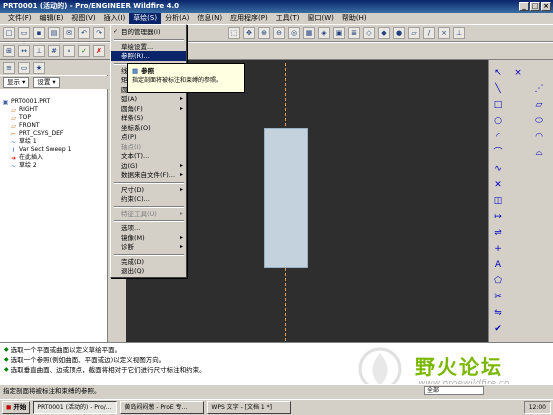 Image resolution: width=553 pixels, height=415 pixels. Describe the element at coordinates (498, 313) in the screenshot. I see `mirror-icon: ⇋` at that location.